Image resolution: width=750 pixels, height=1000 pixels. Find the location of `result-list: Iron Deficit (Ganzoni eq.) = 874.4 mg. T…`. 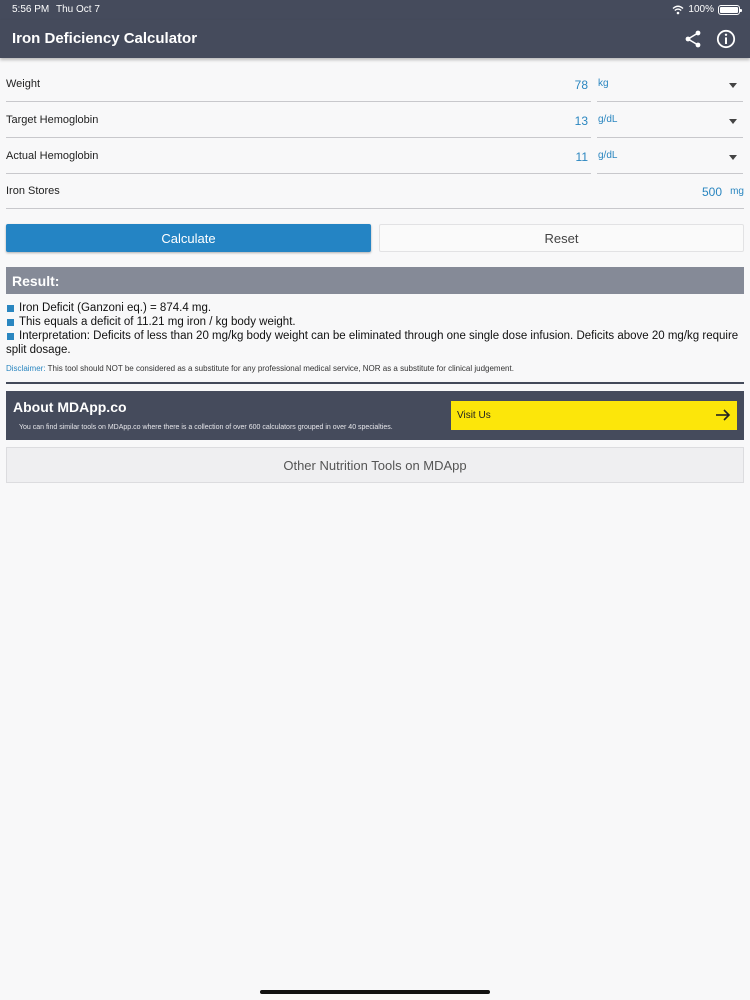

result-list: Iron Deficit (Ganzoni eq.) = 874.4 mg. T… is located at coordinates (375, 329).